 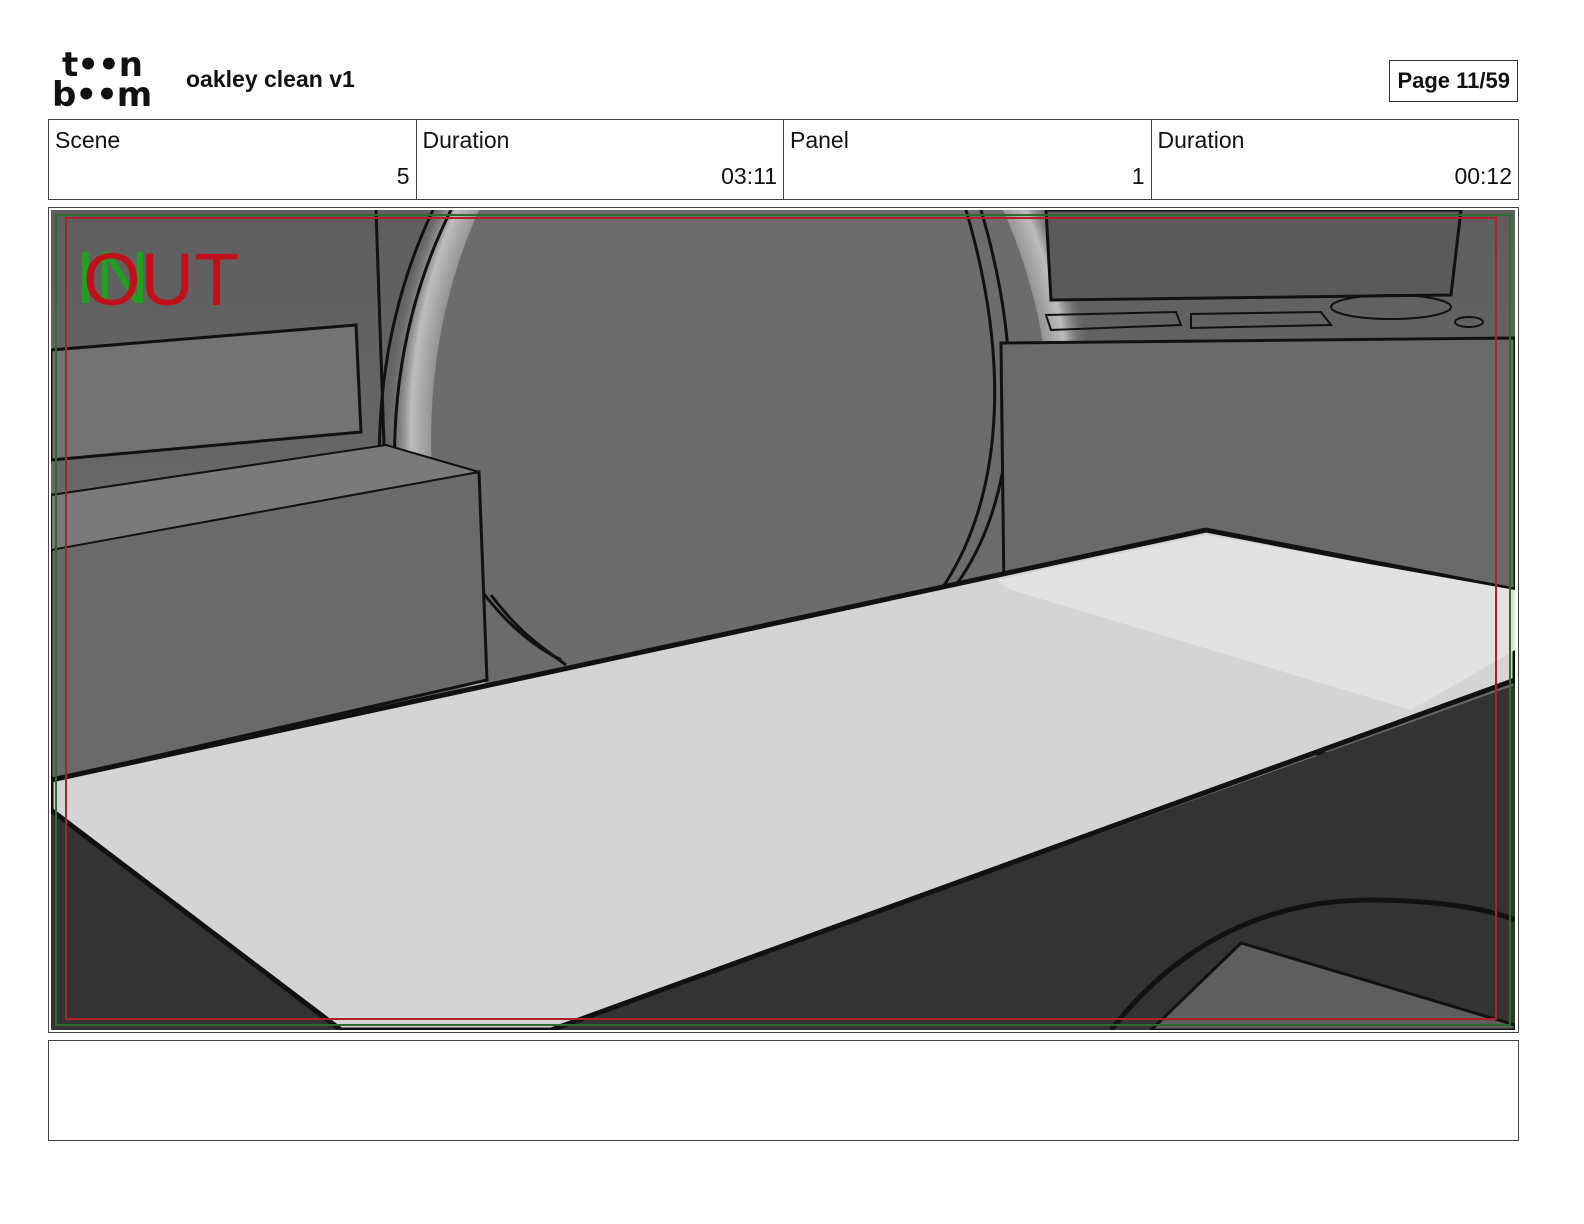 What do you see at coordinates (403, 176) in the screenshot?
I see `scene-value: 5` at bounding box center [403, 176].